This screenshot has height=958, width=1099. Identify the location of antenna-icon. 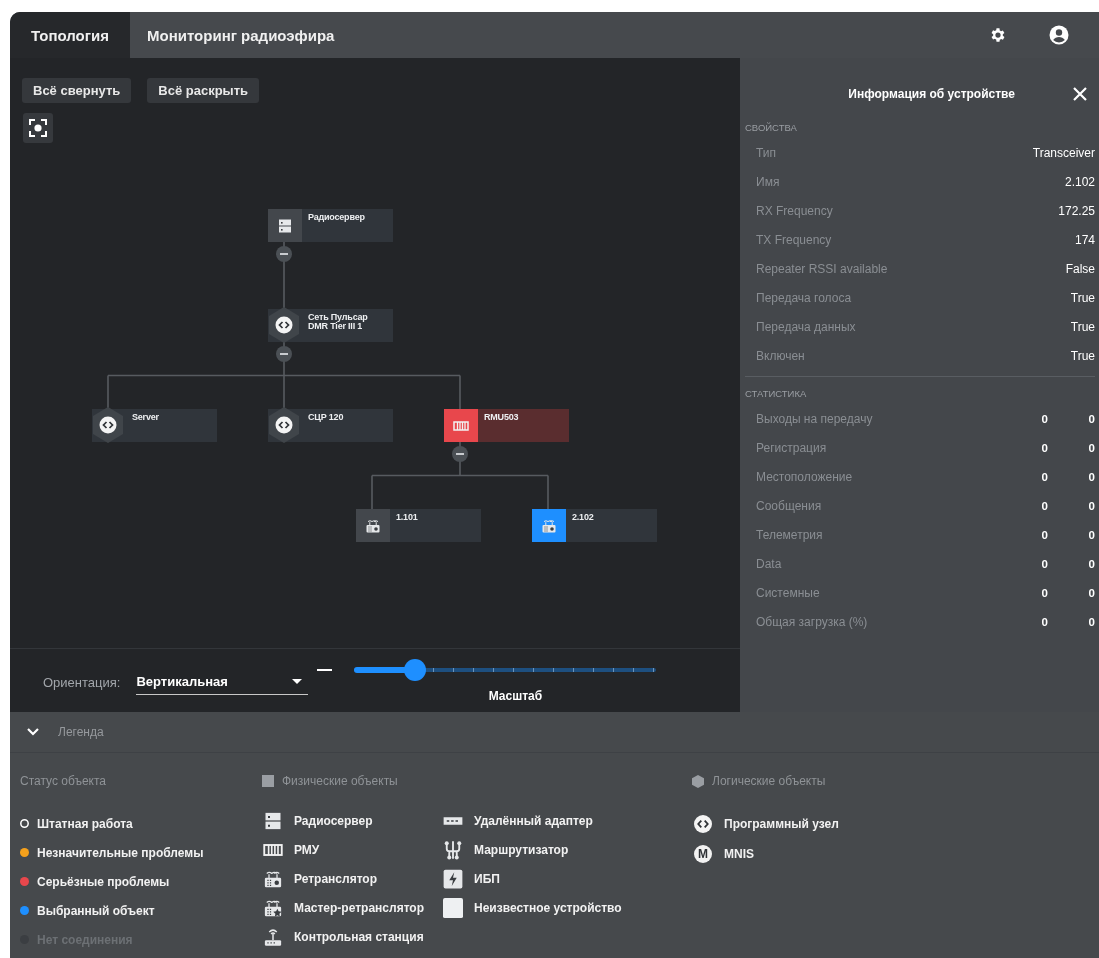
(273, 936).